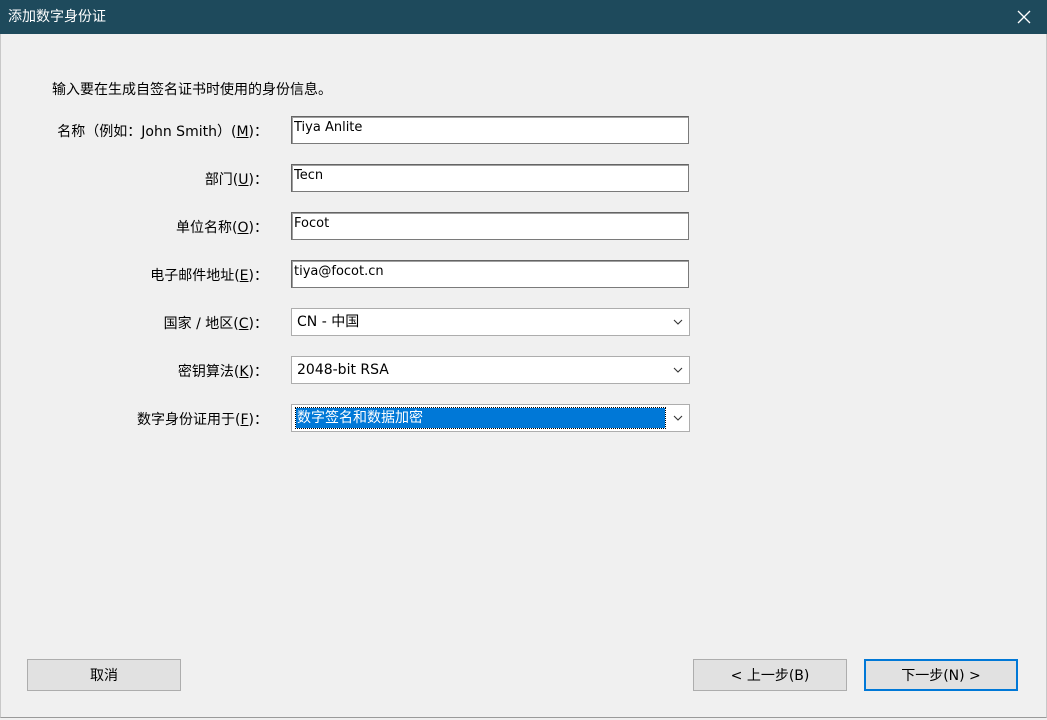 The width and height of the screenshot is (1047, 720). I want to click on email-input, so click(490, 274).